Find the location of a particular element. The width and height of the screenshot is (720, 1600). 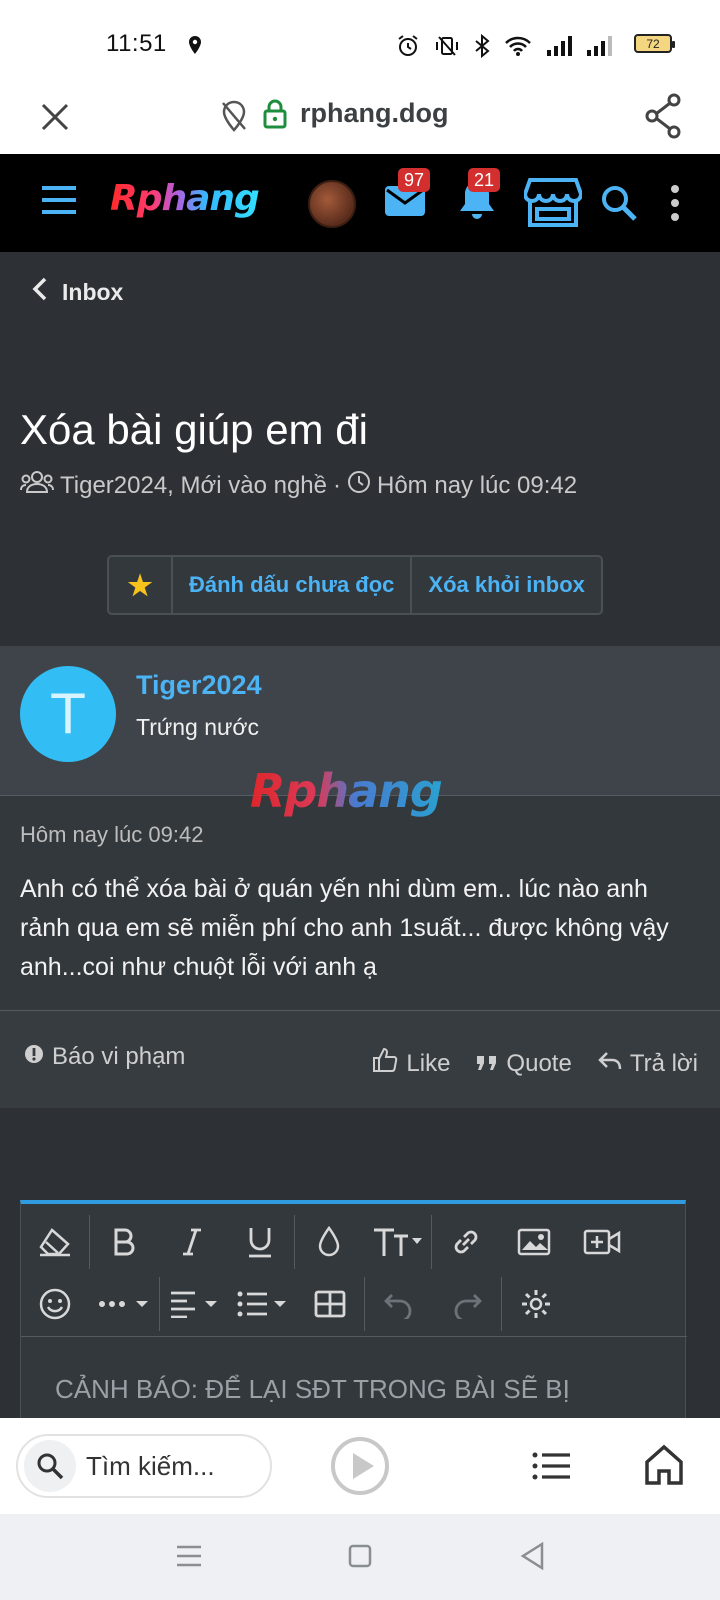

site-logo: Rphang is located at coordinates (185, 198).